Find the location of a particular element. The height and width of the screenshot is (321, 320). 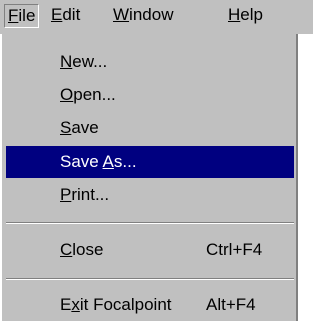

menu-bar: File Edit Window Help is located at coordinates (156, 17).